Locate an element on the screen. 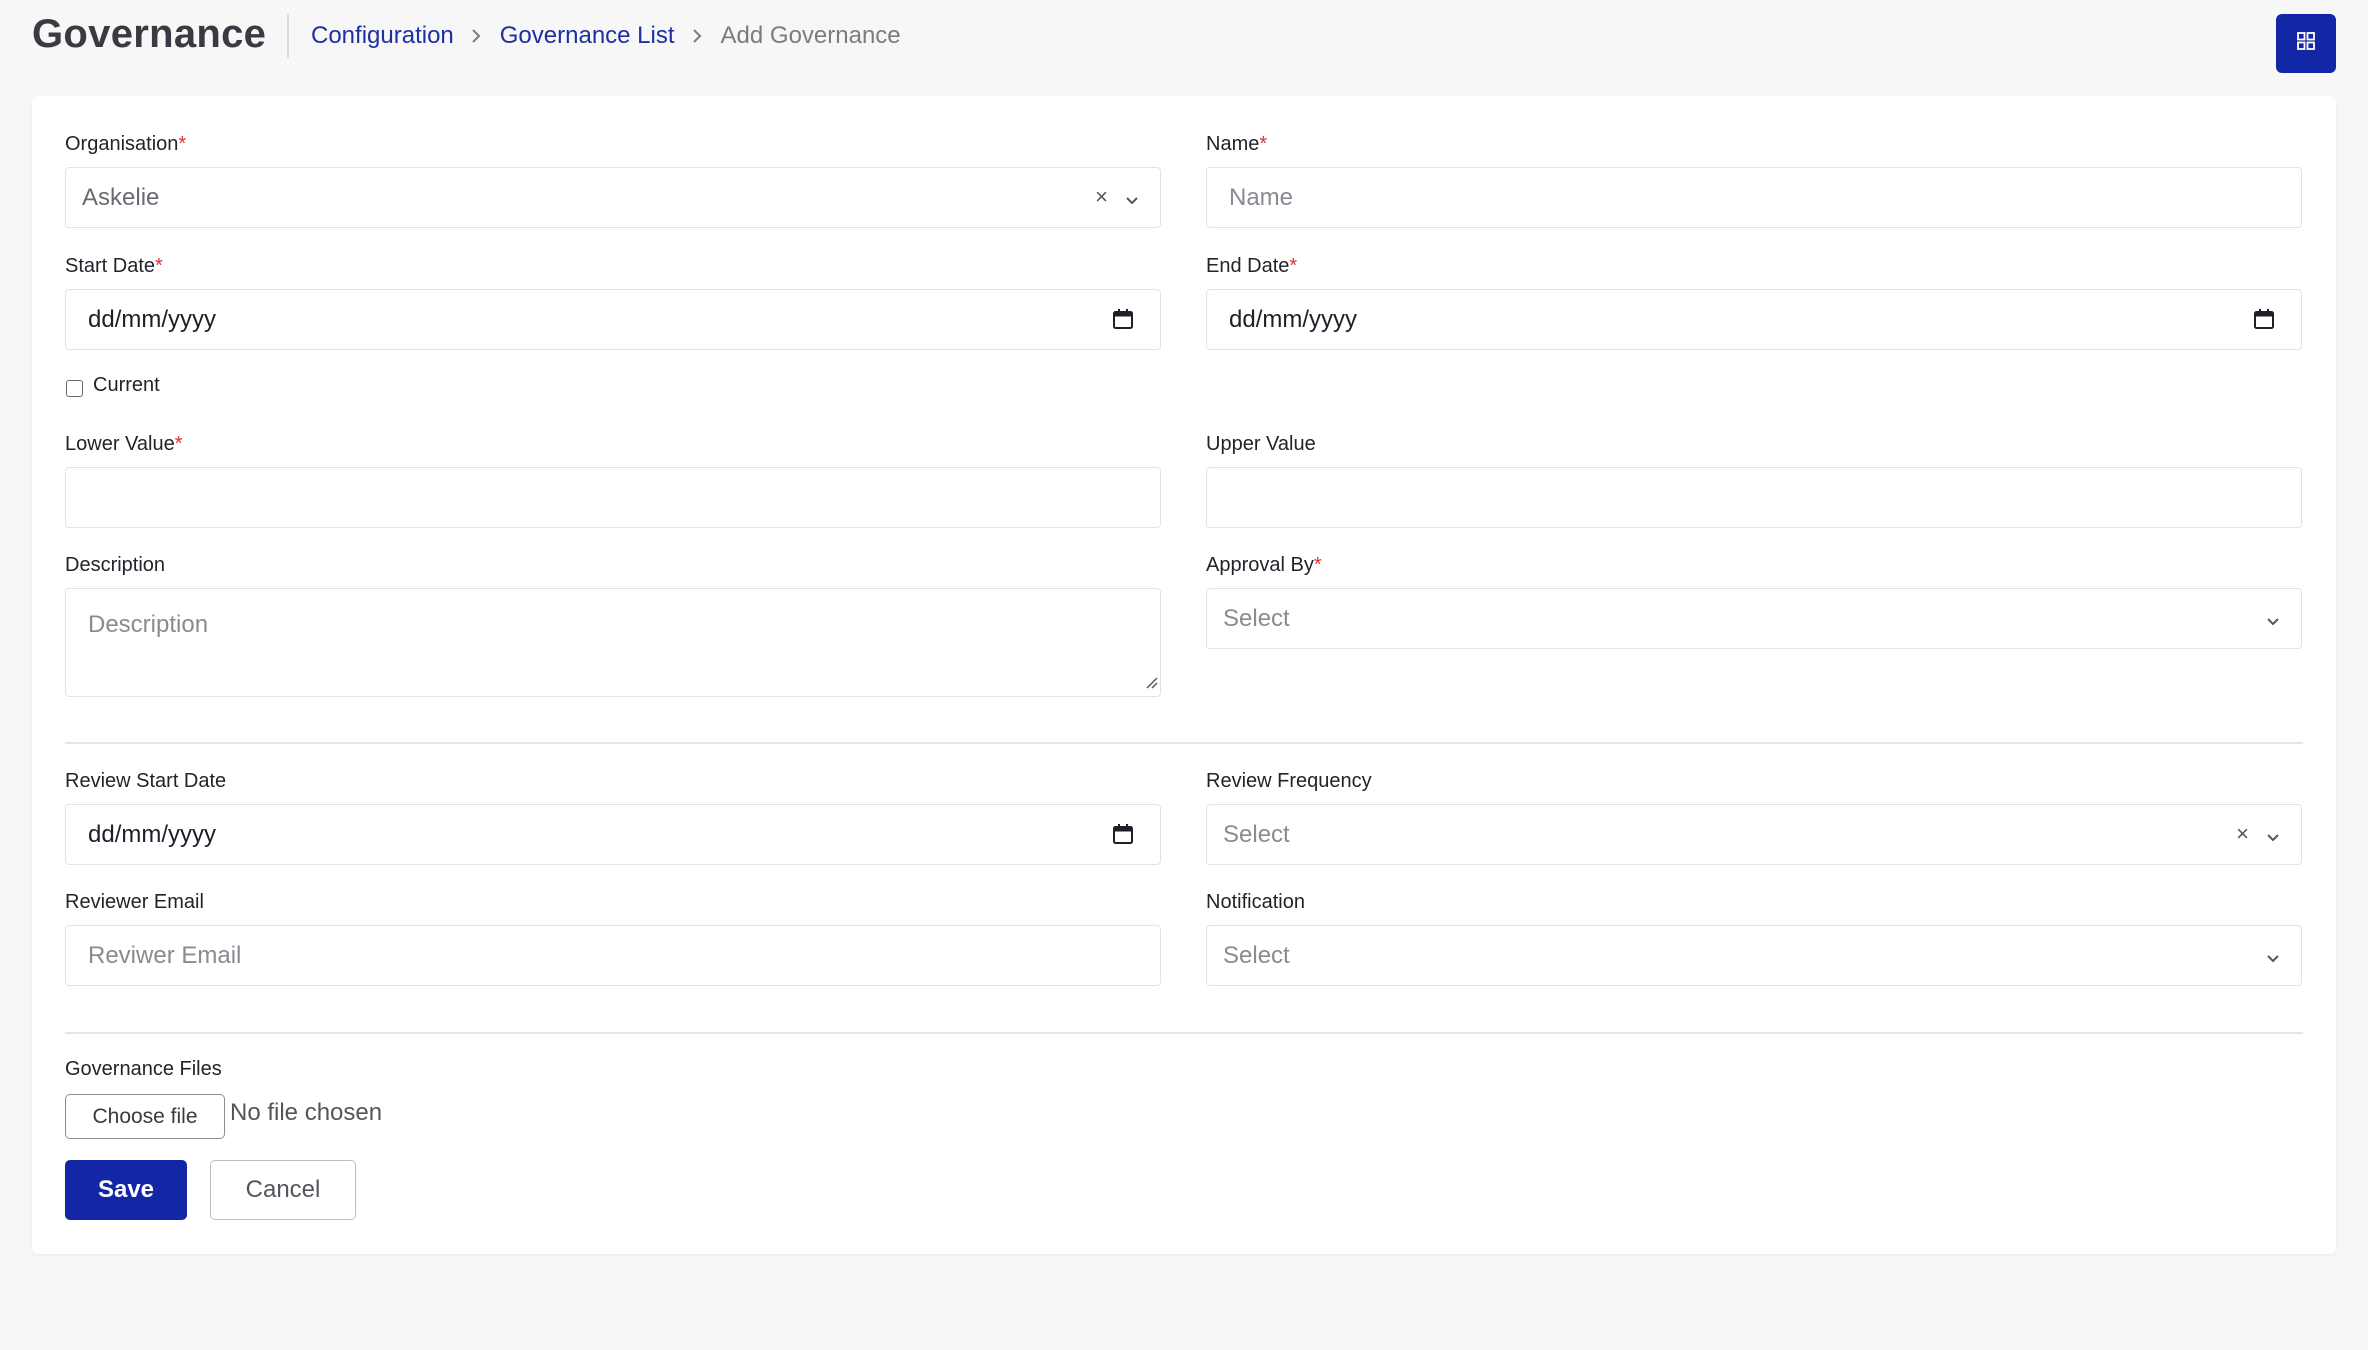 This screenshot has height=1350, width=2368. notification-label: Notification is located at coordinates (1255, 902).